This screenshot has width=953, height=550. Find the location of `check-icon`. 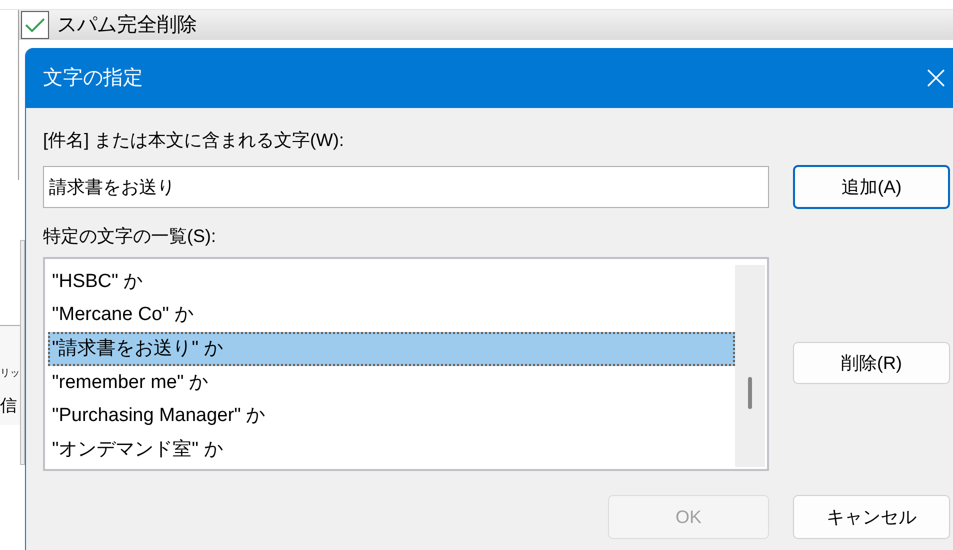

check-icon is located at coordinates (35, 25).